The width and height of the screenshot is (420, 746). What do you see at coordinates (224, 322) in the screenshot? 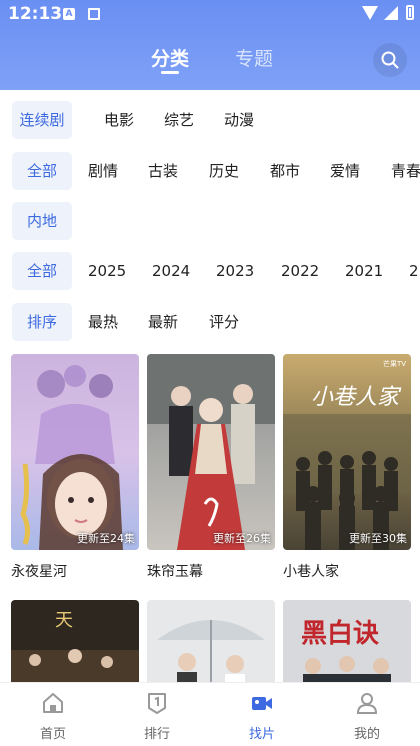
I see `filter-sort-rating: 评分` at bounding box center [224, 322].